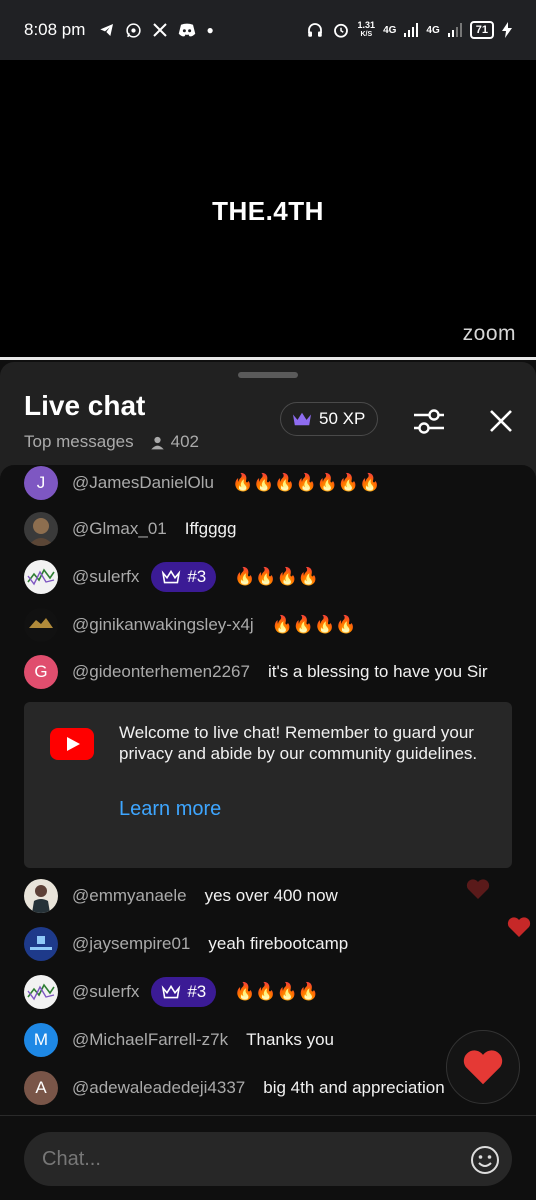  Describe the element at coordinates (314, 30) in the screenshot. I see `headphones-icon` at that location.